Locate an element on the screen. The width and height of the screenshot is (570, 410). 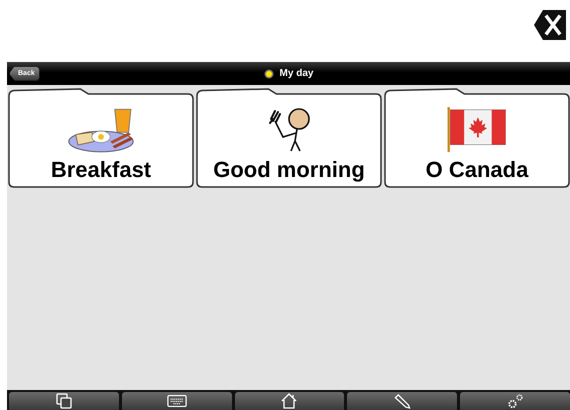
close-icon is located at coordinates (550, 25).